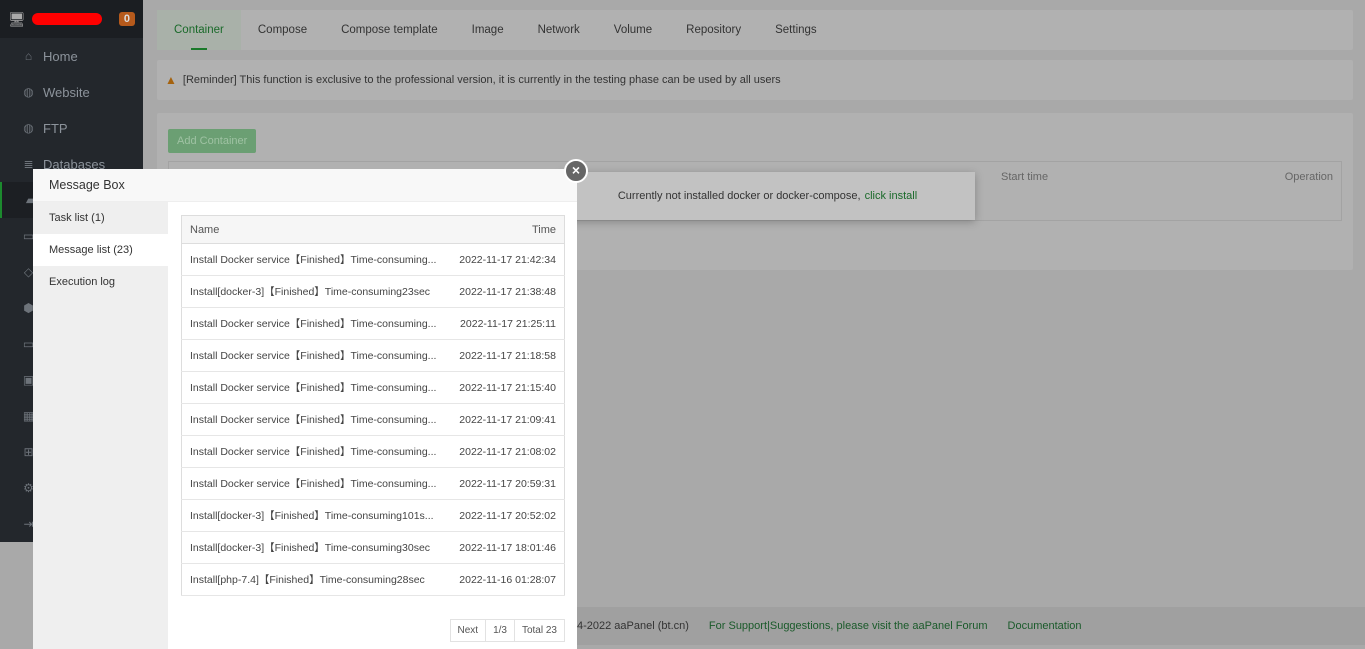  What do you see at coordinates (796, 30) in the screenshot?
I see `tab-settings: Settings` at bounding box center [796, 30].